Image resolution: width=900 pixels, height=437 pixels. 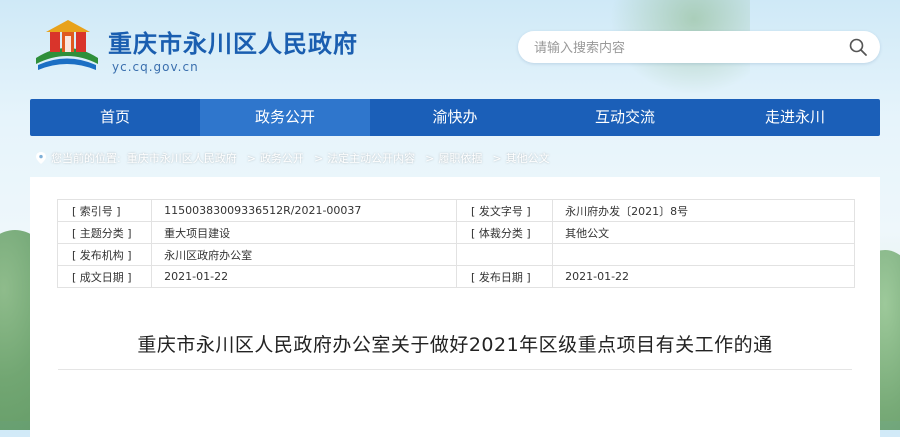 What do you see at coordinates (455, 345) in the screenshot?
I see `document-title: 重庆市永川区人民政府办公室关于做好2021年区级重点项目有关工作的通` at bounding box center [455, 345].